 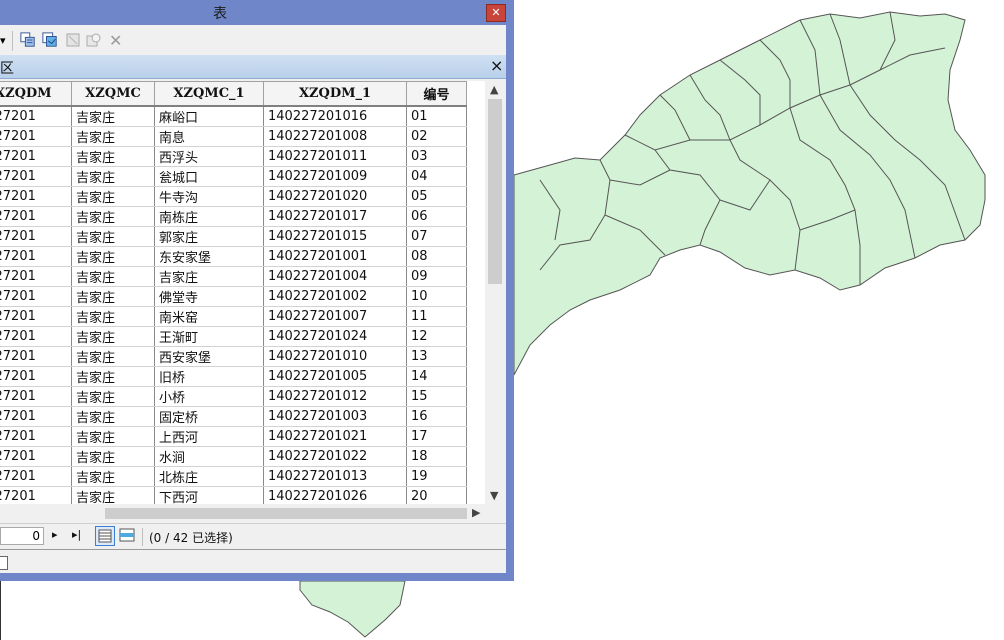 What do you see at coordinates (209, 336) in the screenshot?
I see `cell-xzqmc-1: 王渐町` at bounding box center [209, 336].